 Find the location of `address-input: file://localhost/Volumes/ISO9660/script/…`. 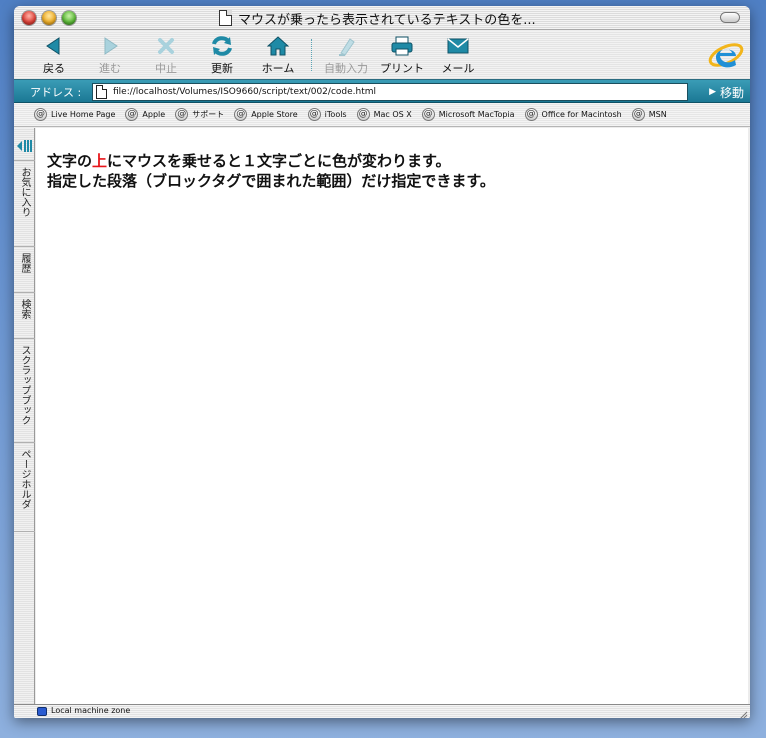

address-input: file://localhost/Volumes/ISO9660/script/… is located at coordinates (390, 92).